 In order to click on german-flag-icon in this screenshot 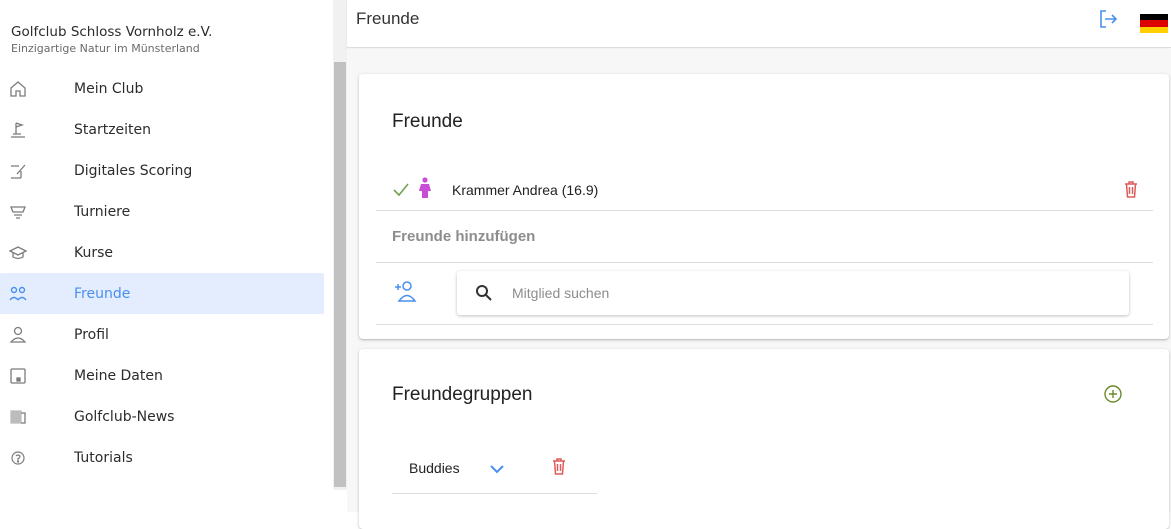, I will do `click(1154, 23)`.